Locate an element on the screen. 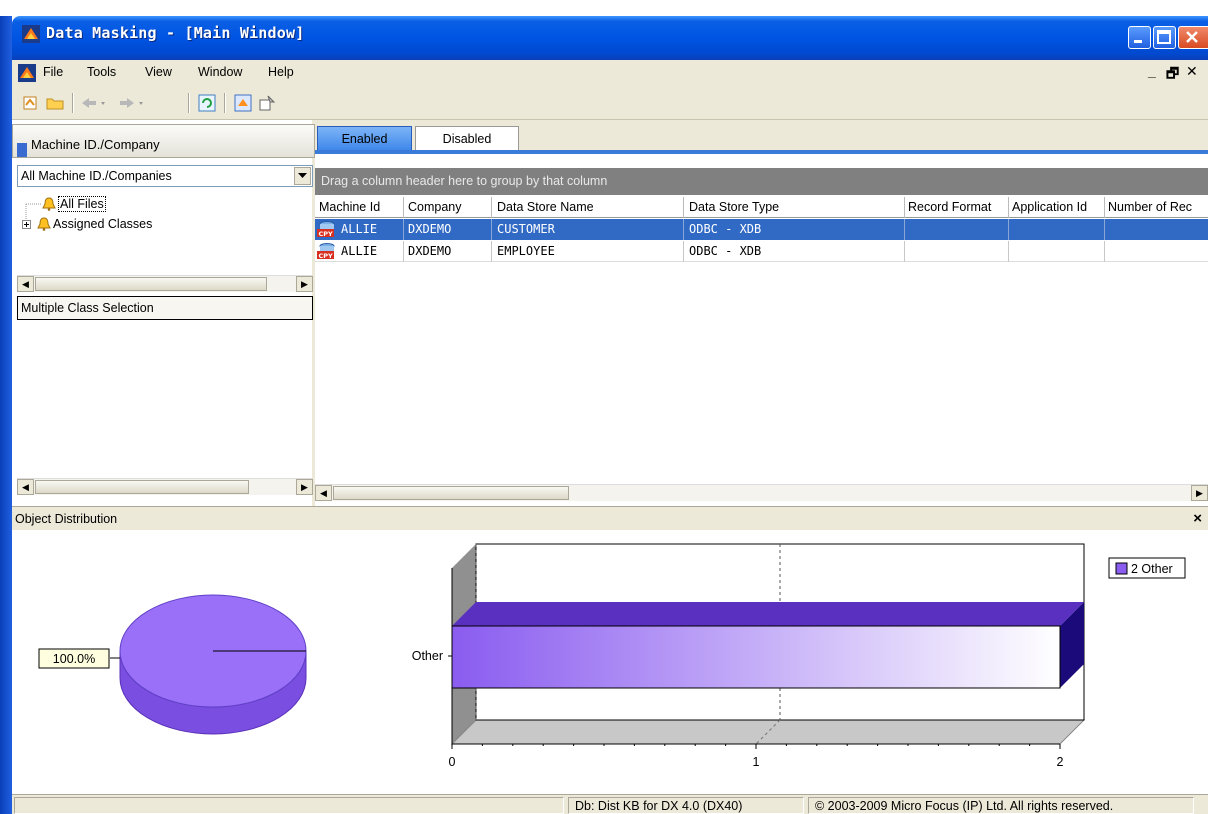 The height and width of the screenshot is (814, 1208). close-button is located at coordinates (1193, 37).